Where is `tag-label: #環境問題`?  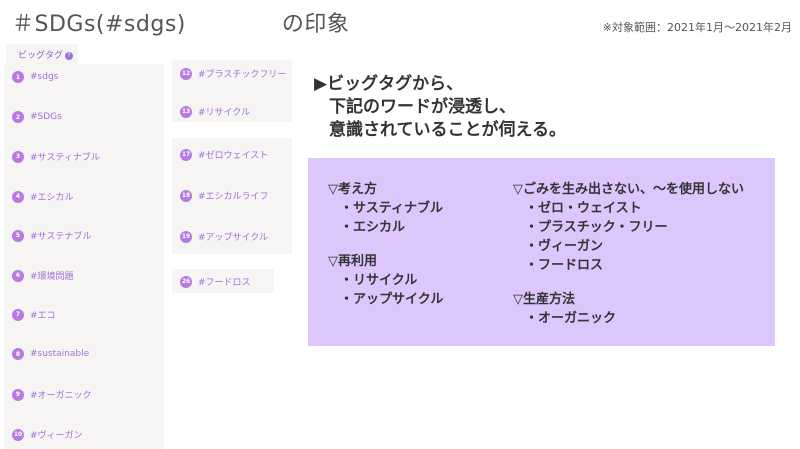 tag-label: #環境問題 is located at coordinates (52, 277).